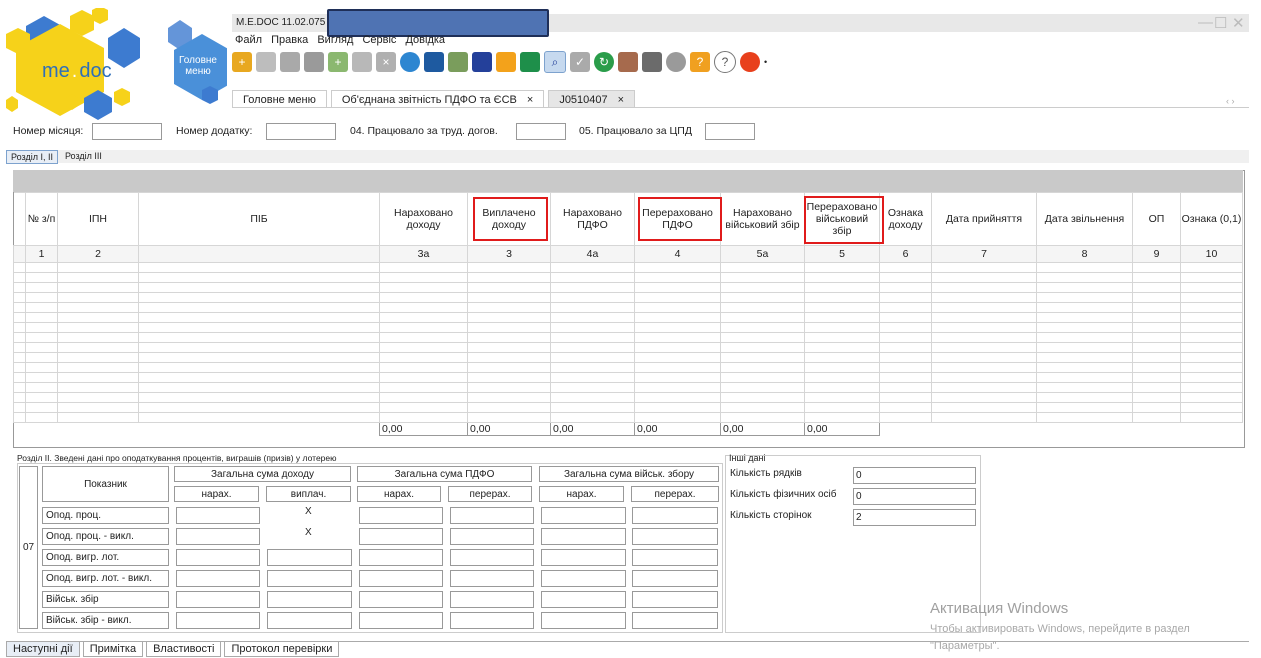 The height and width of the screenshot is (658, 1261). Describe the element at coordinates (362, 62) in the screenshot. I see `search-doc-icon` at that location.